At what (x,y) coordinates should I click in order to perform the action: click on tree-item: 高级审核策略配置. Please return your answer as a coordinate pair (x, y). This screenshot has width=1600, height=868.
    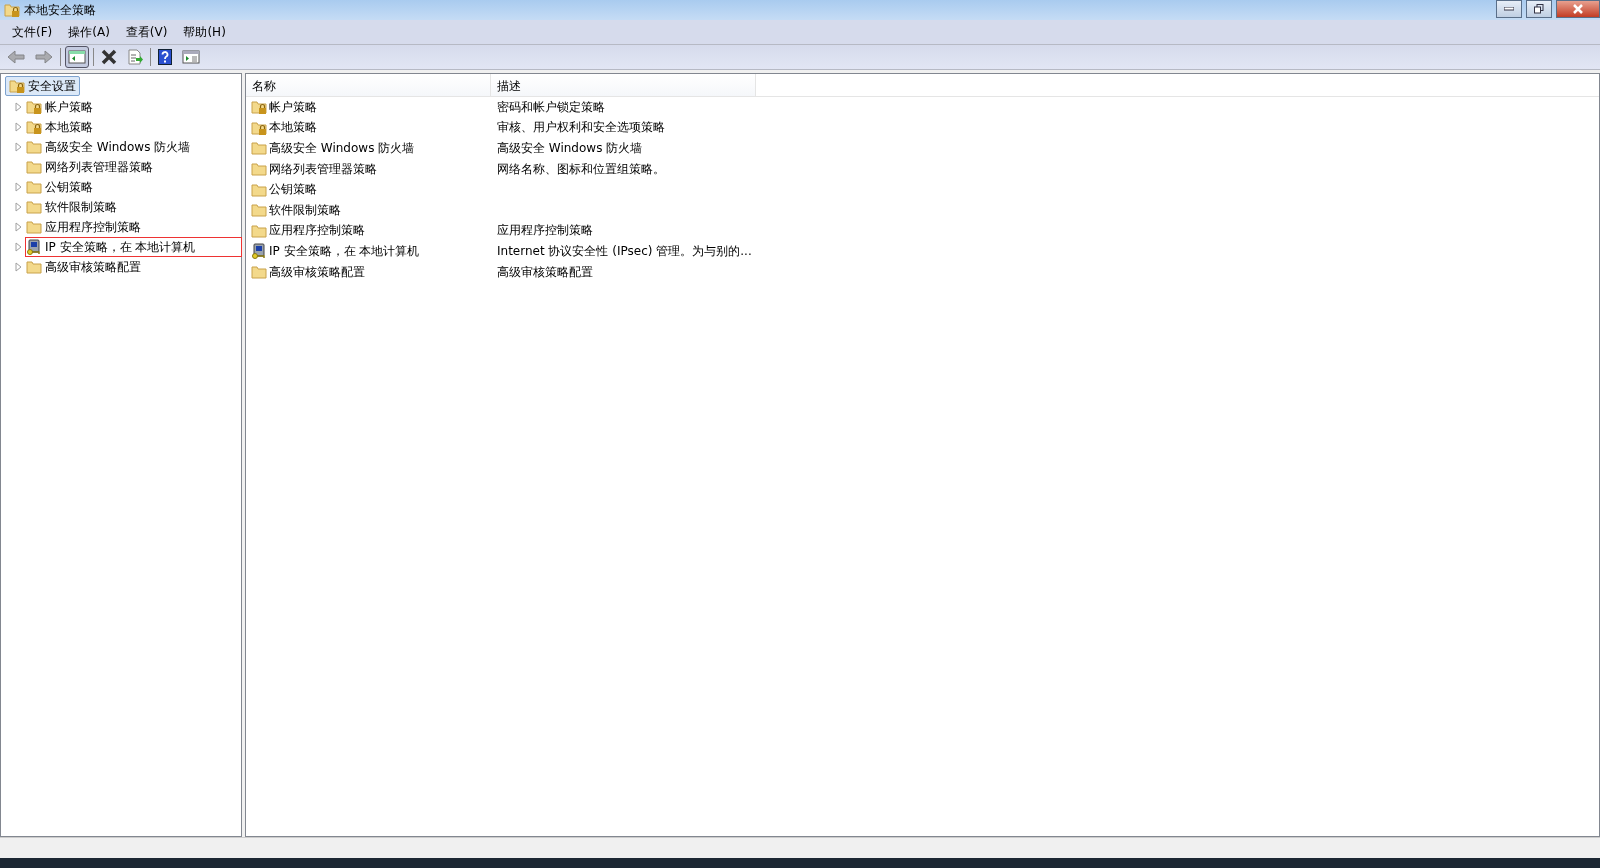
    Looking at the image, I should click on (84, 267).